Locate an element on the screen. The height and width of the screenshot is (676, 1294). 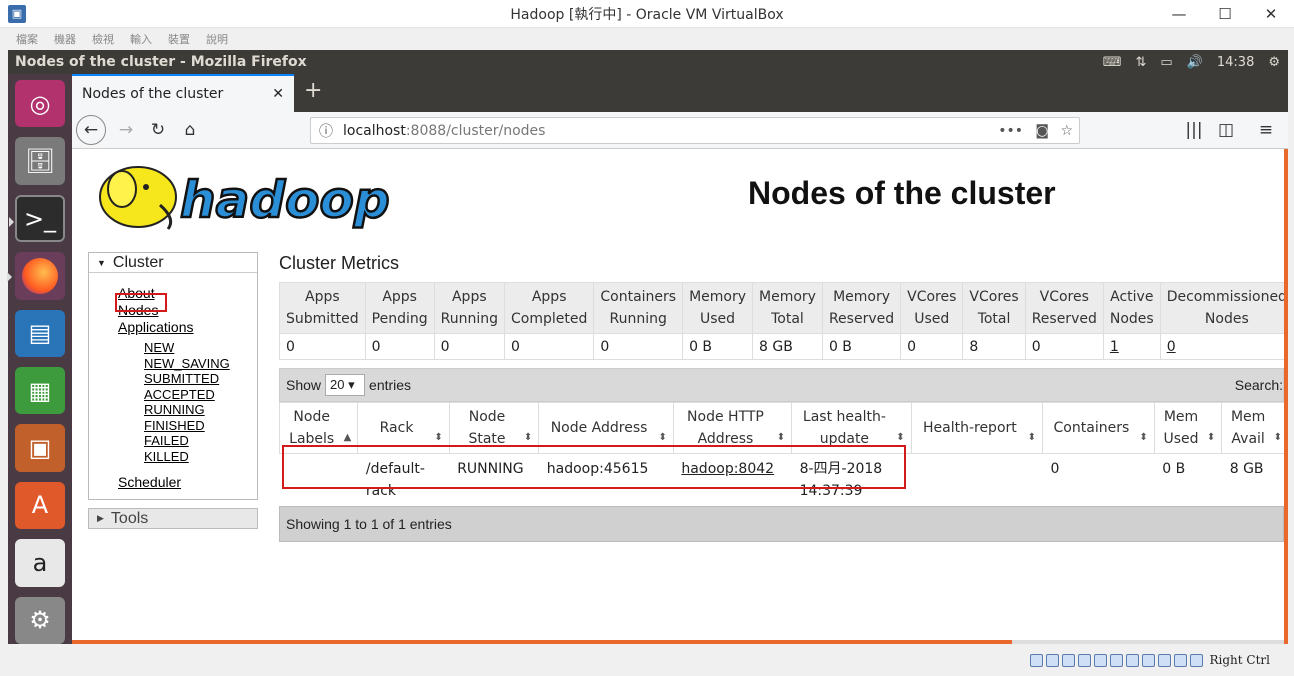
amazon-icon: a is located at coordinates (40, 563).